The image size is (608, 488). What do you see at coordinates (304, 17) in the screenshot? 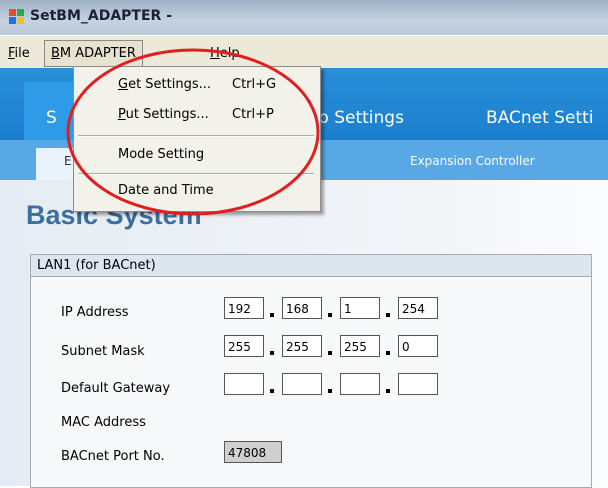
I see `title-bar: SetBM_ADAPTER -` at bounding box center [304, 17].